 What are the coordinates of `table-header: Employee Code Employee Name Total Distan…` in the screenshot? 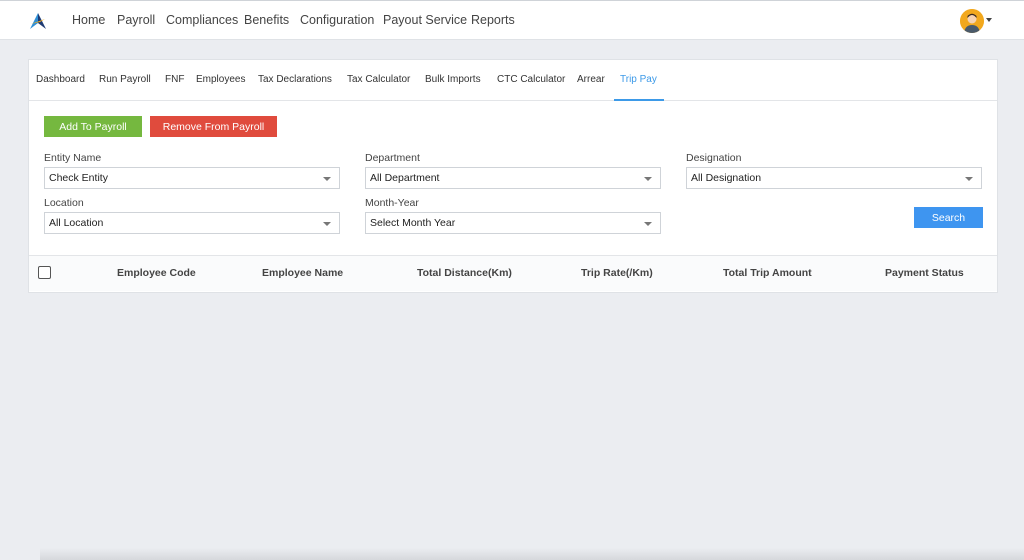 It's located at (513, 273).